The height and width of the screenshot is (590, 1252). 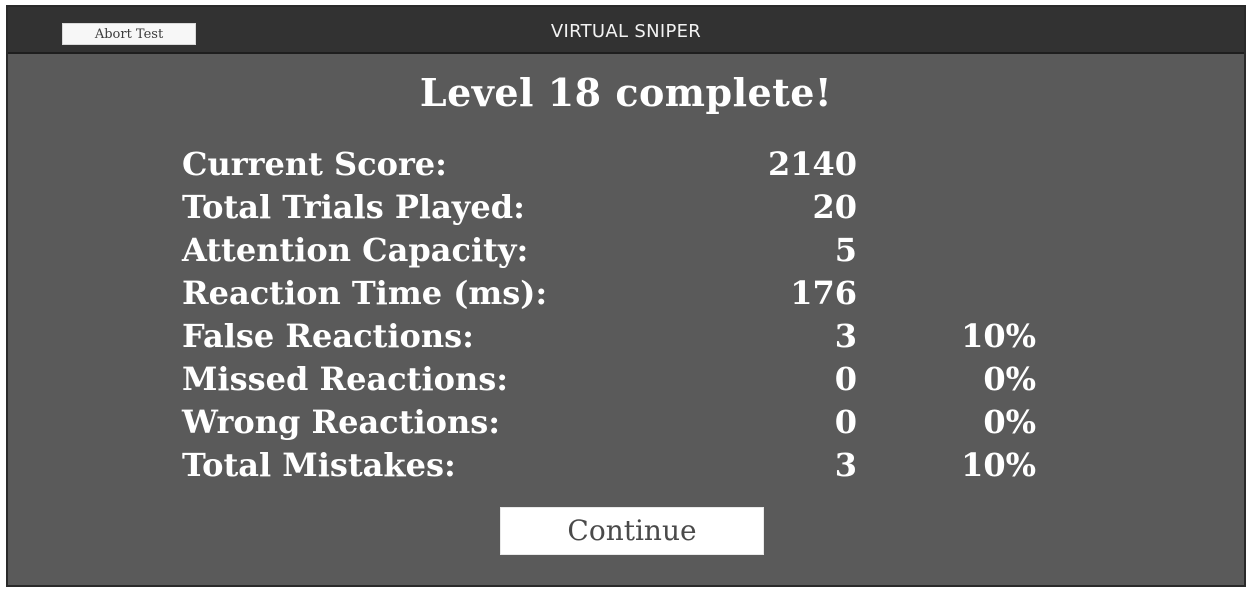 I want to click on wrong-reactions-percent: 0%, so click(x=1009, y=422).